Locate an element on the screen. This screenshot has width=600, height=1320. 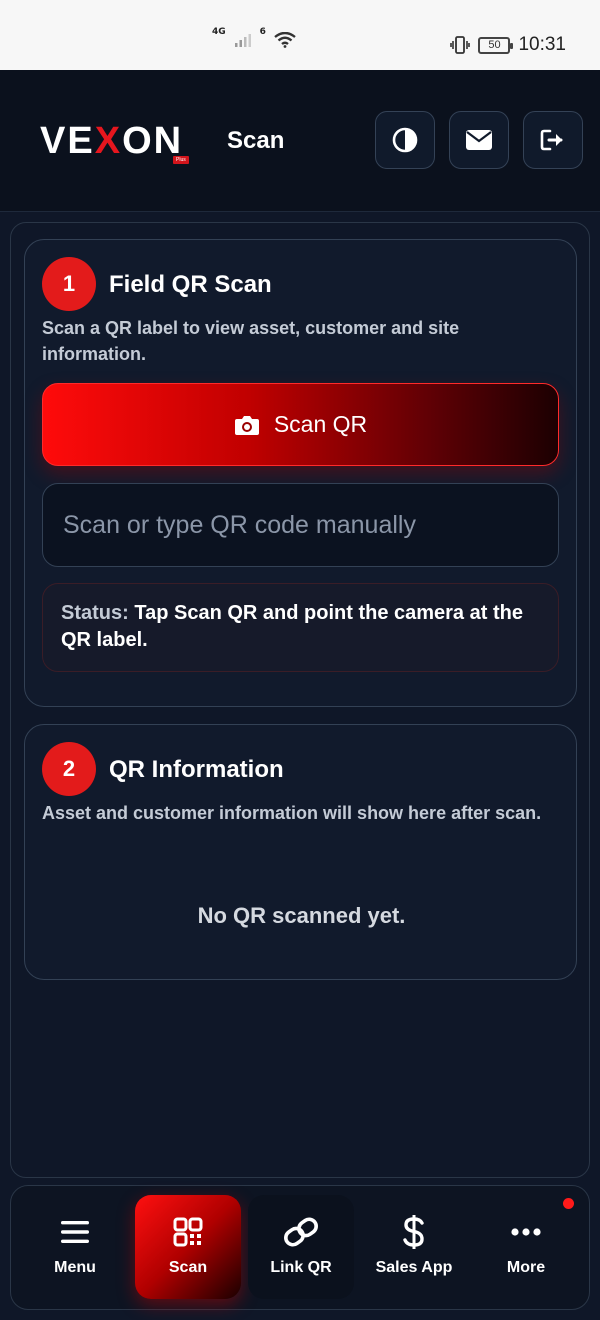
nav-item-more: More is located at coordinates (526, 1247).